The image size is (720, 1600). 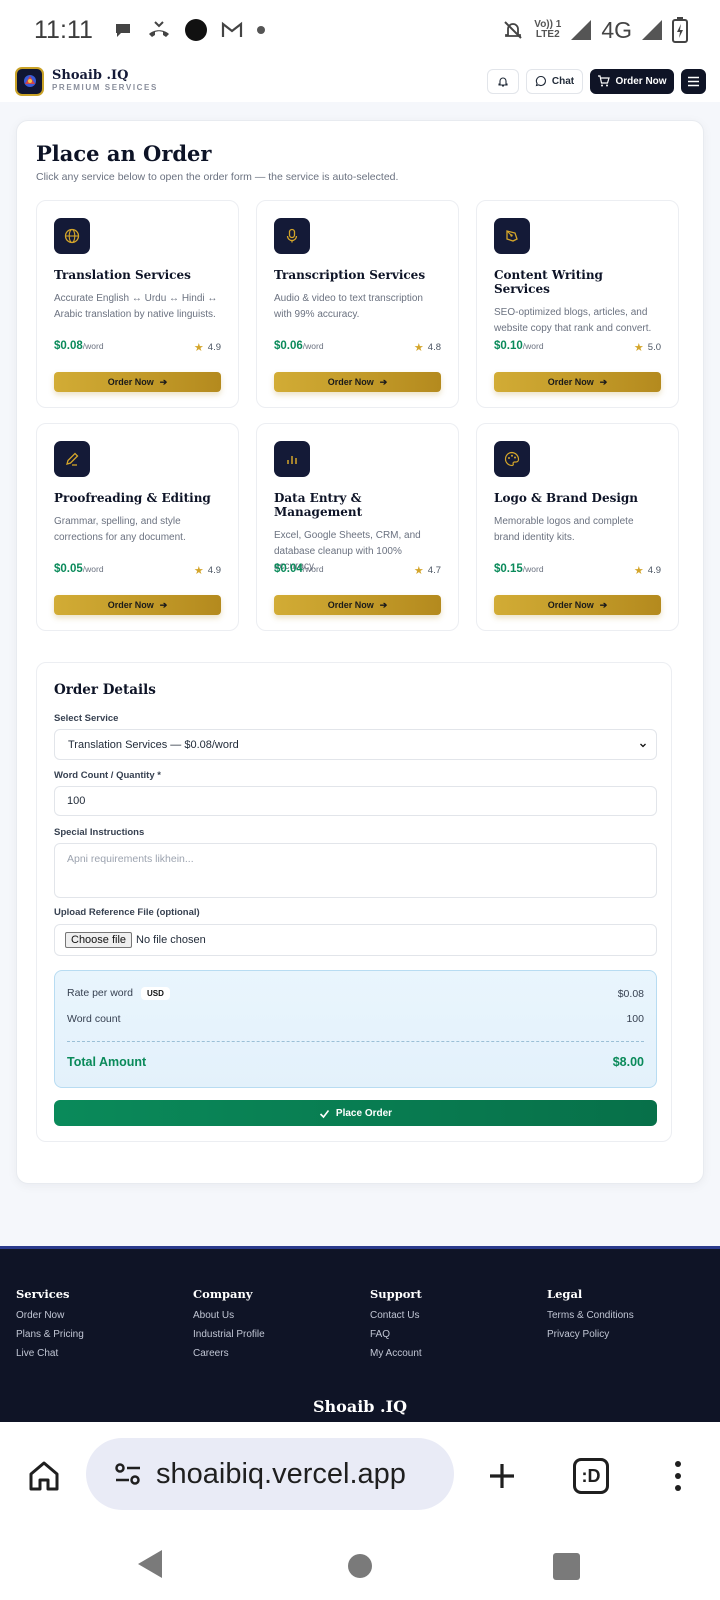 What do you see at coordinates (427, 348) in the screenshot?
I see `service-rating: ★ 4.8` at bounding box center [427, 348].